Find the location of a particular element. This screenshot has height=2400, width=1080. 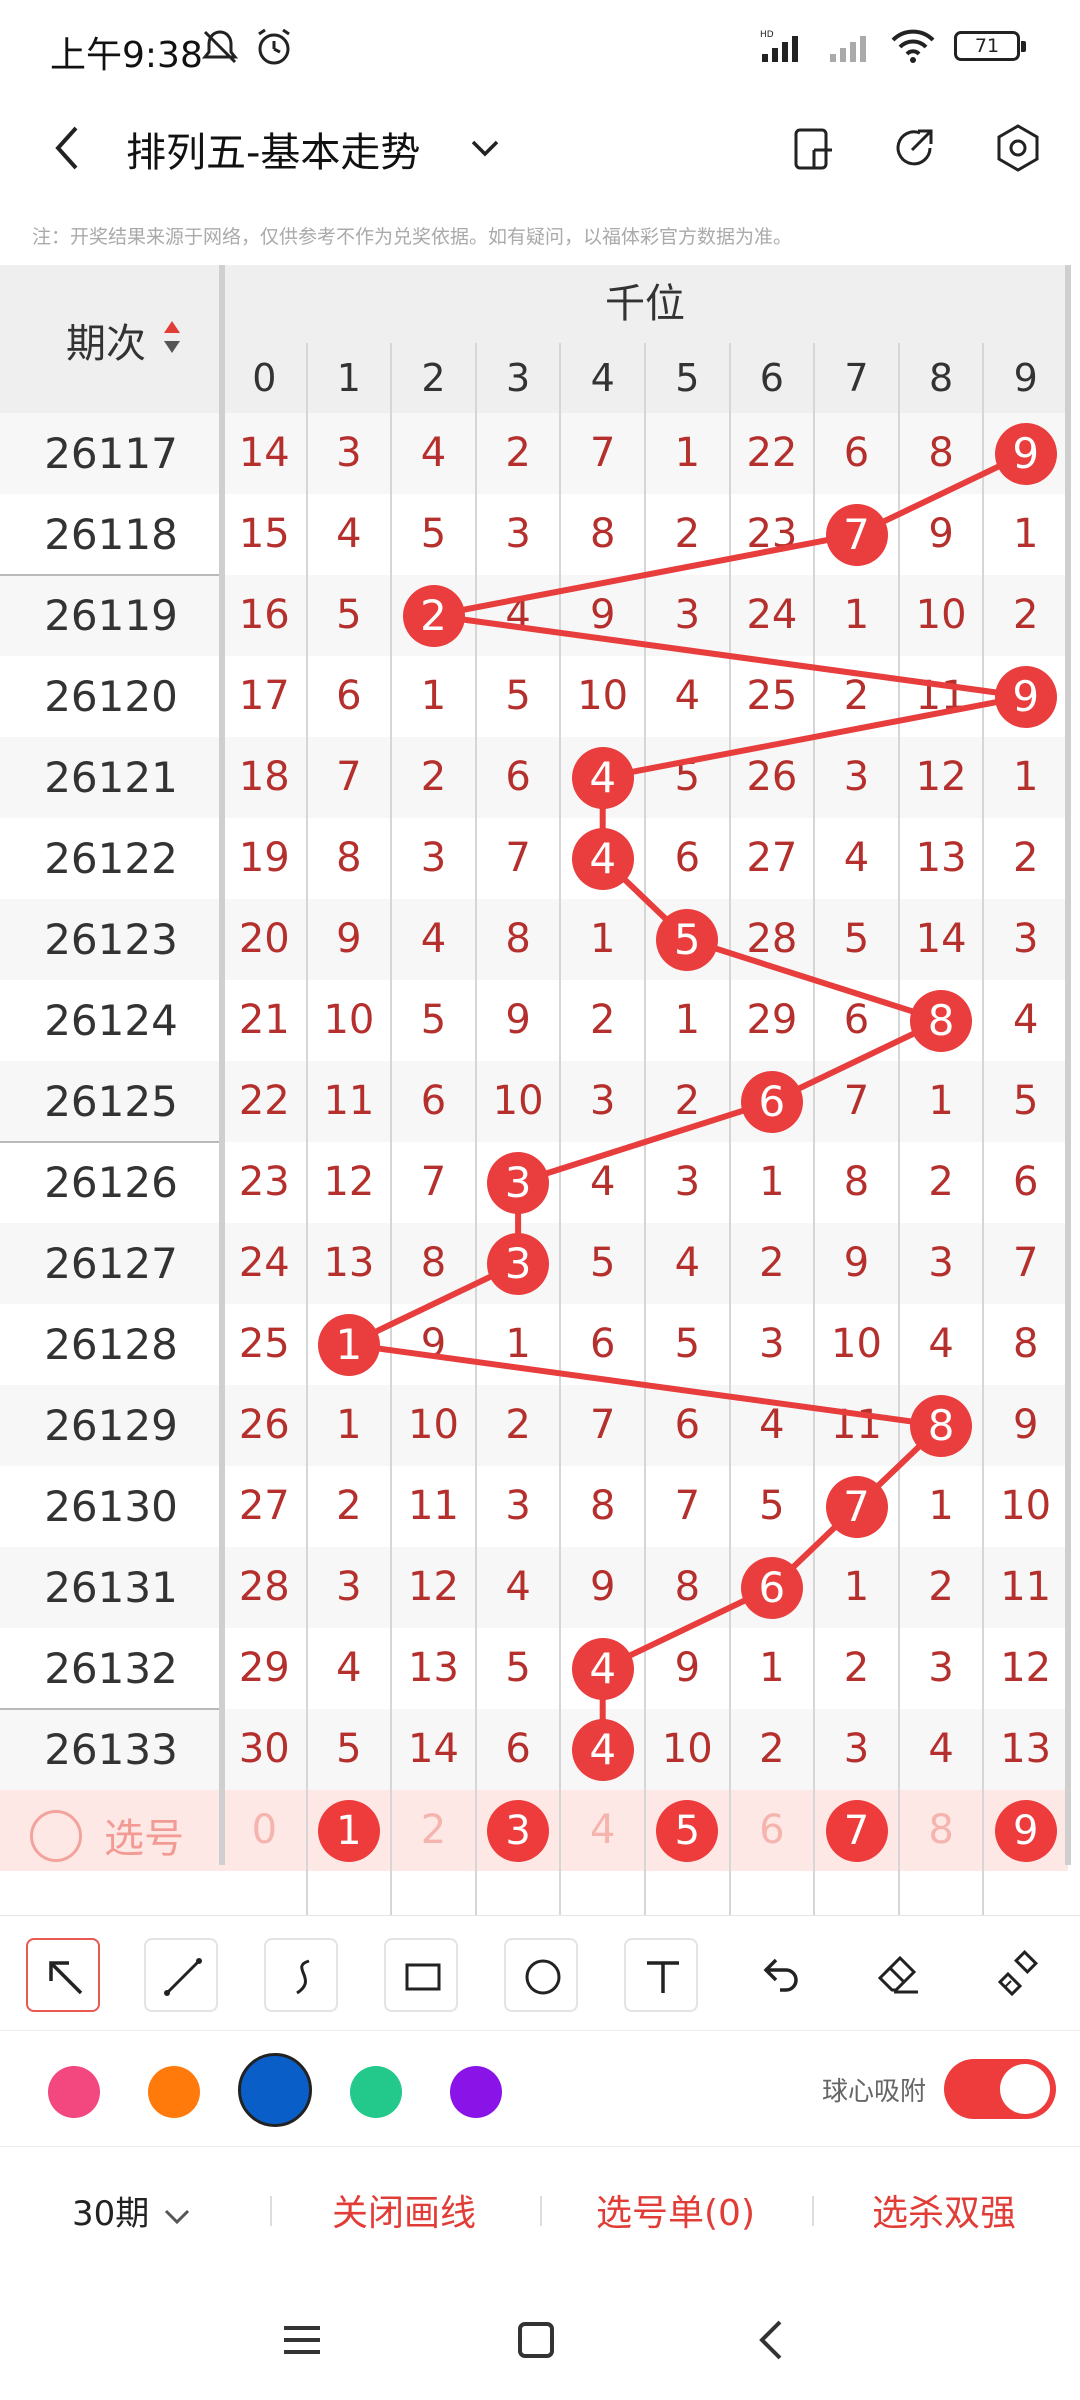

rectangle-tool is located at coordinates (421, 1975).